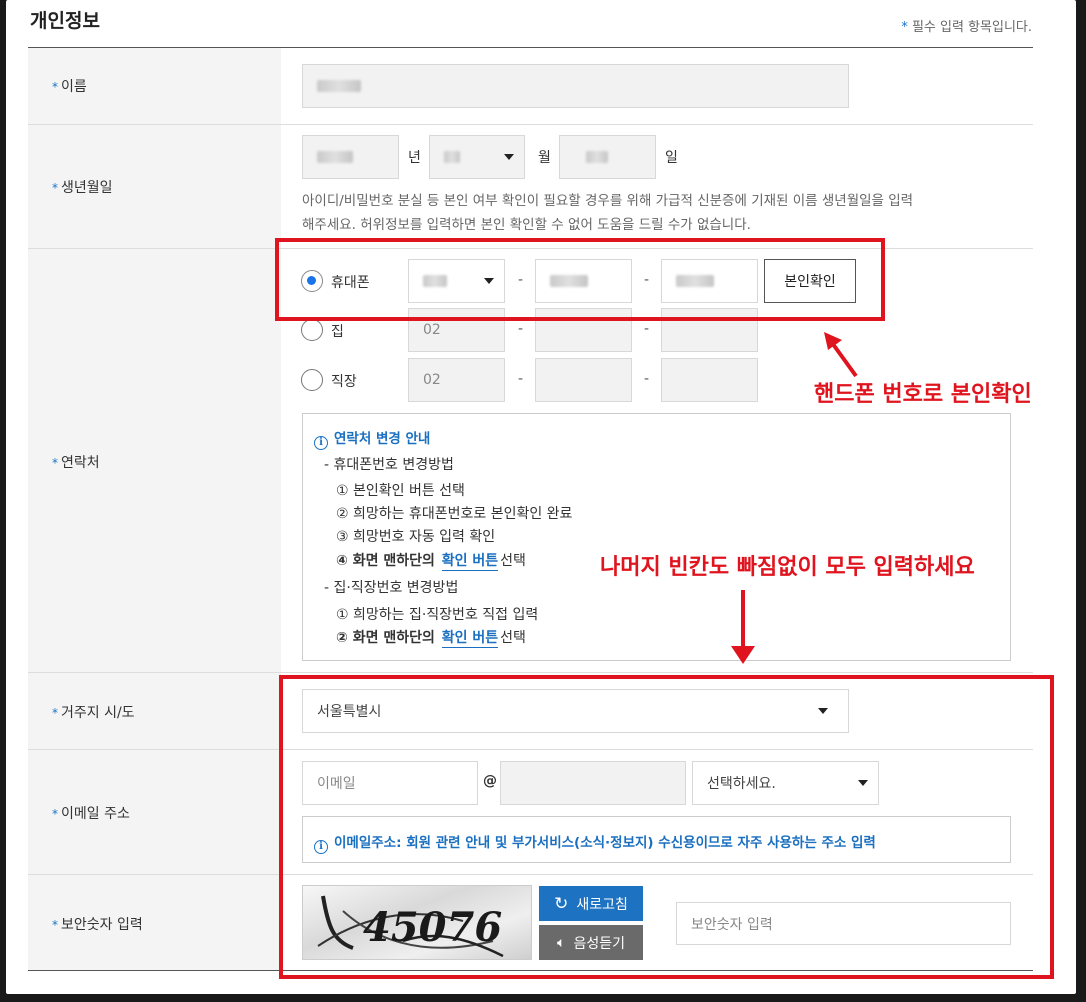 This screenshot has height=1002, width=1086. What do you see at coordinates (76, 463) in the screenshot?
I see `contact-label: * 연락처` at bounding box center [76, 463].